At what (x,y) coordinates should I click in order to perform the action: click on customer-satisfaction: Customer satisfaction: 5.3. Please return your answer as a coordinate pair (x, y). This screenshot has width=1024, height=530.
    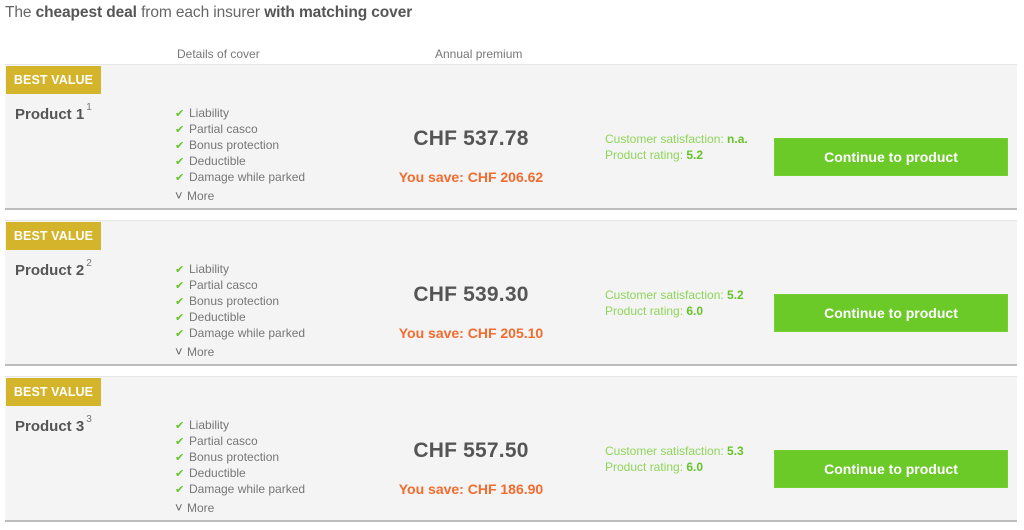
    Looking at the image, I should click on (674, 451).